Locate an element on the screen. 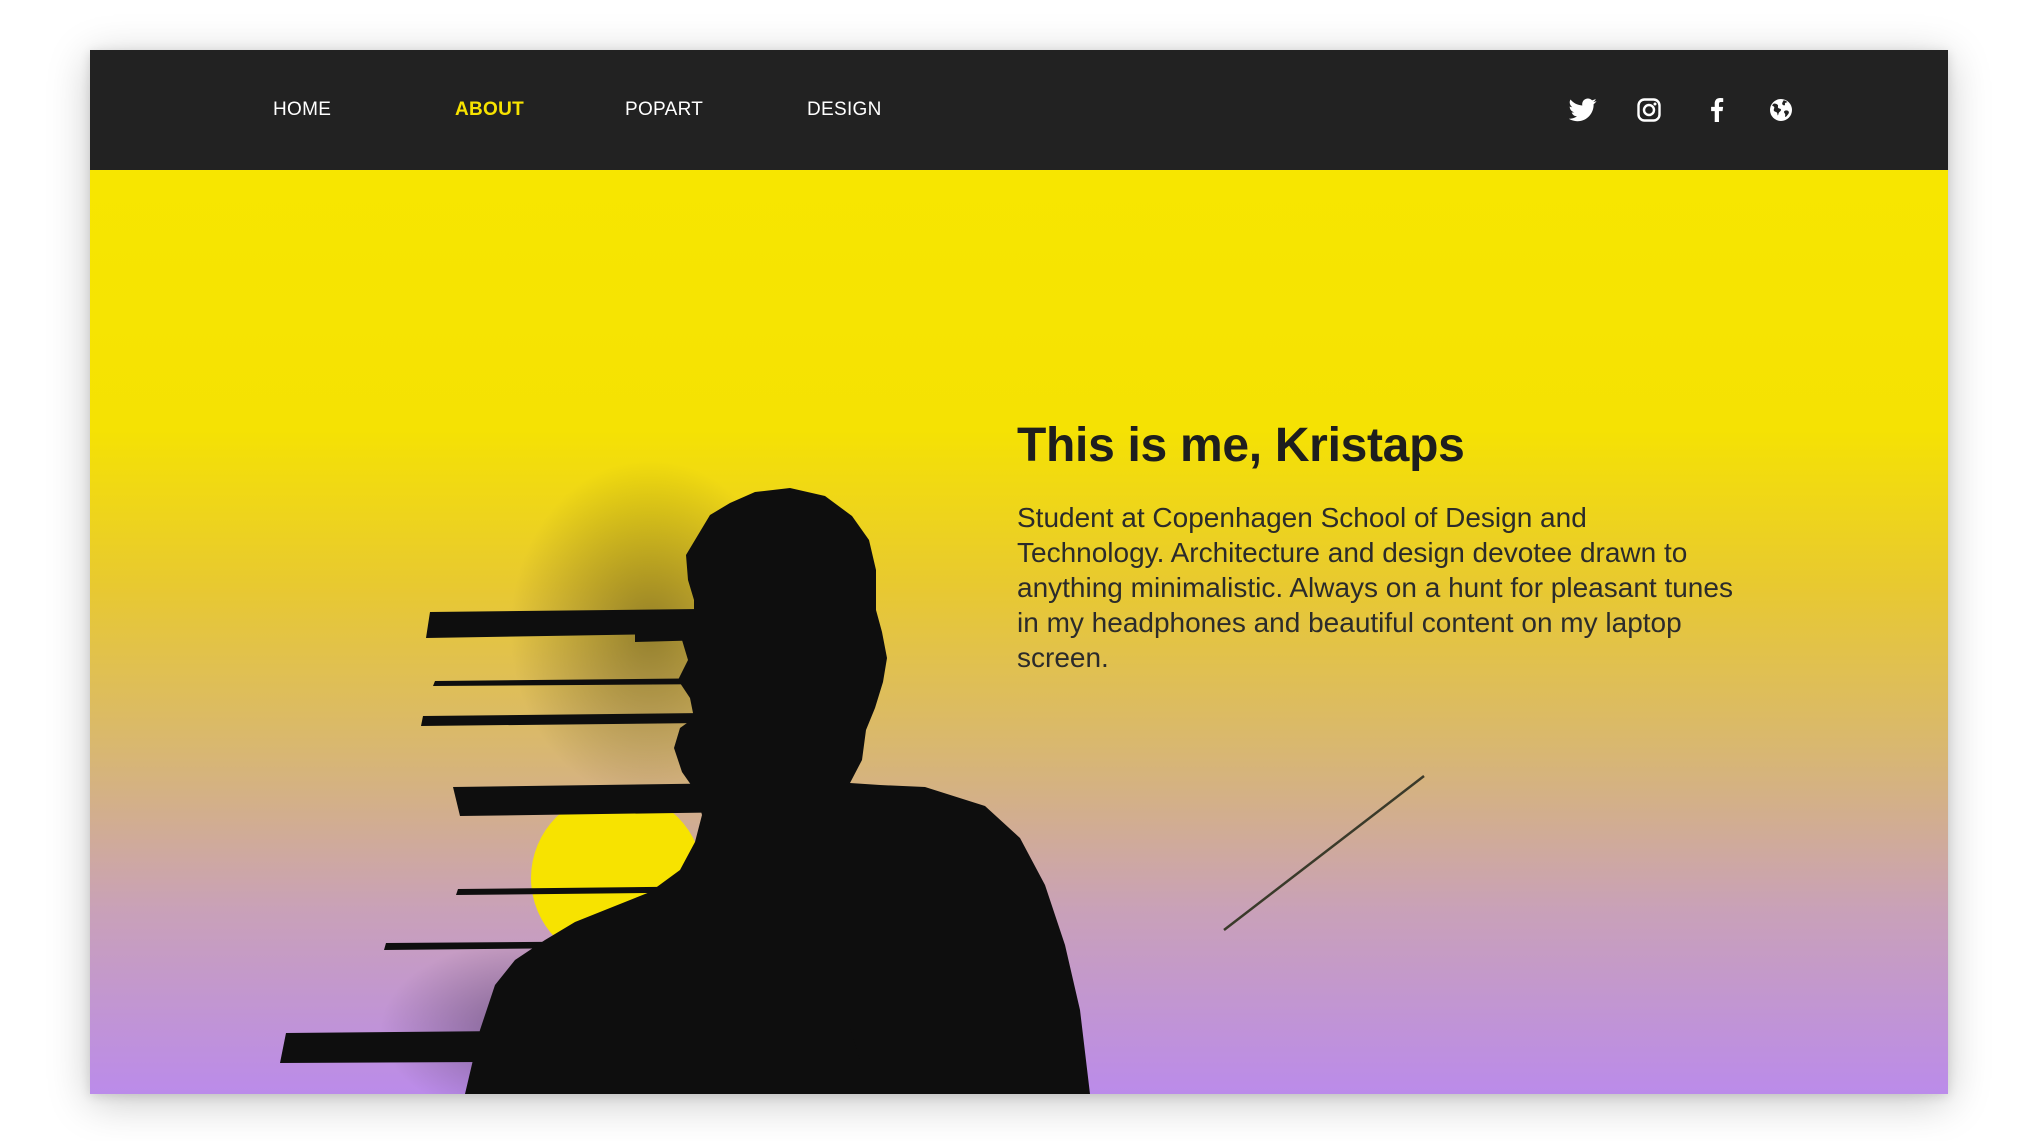 Image resolution: width=2028 pixels, height=1141 pixels. instagram-icon is located at coordinates (1649, 110).